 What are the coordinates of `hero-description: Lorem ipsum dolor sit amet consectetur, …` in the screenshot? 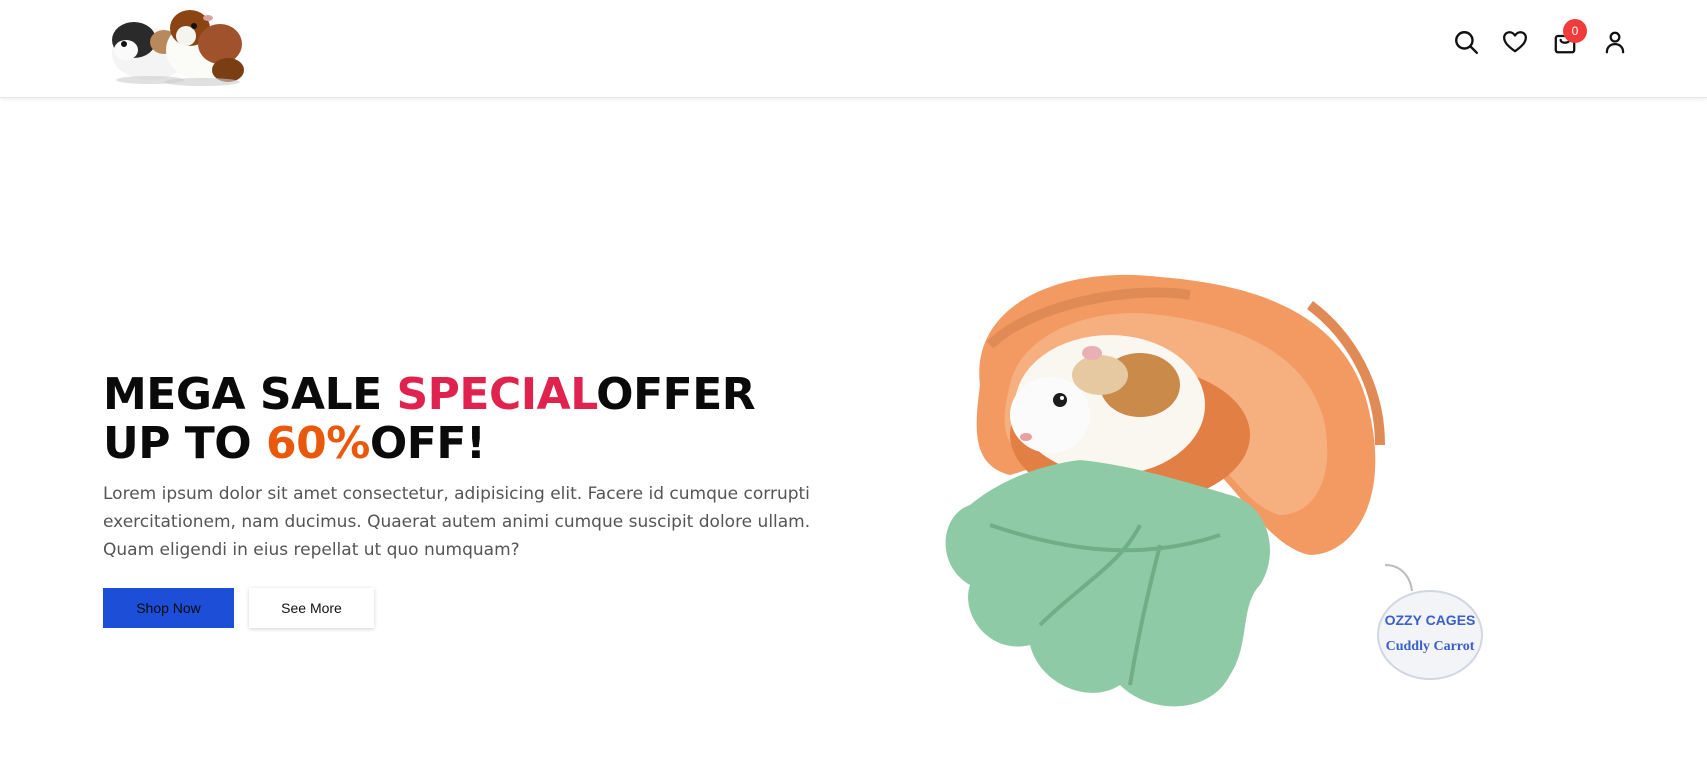 It's located at (457, 522).